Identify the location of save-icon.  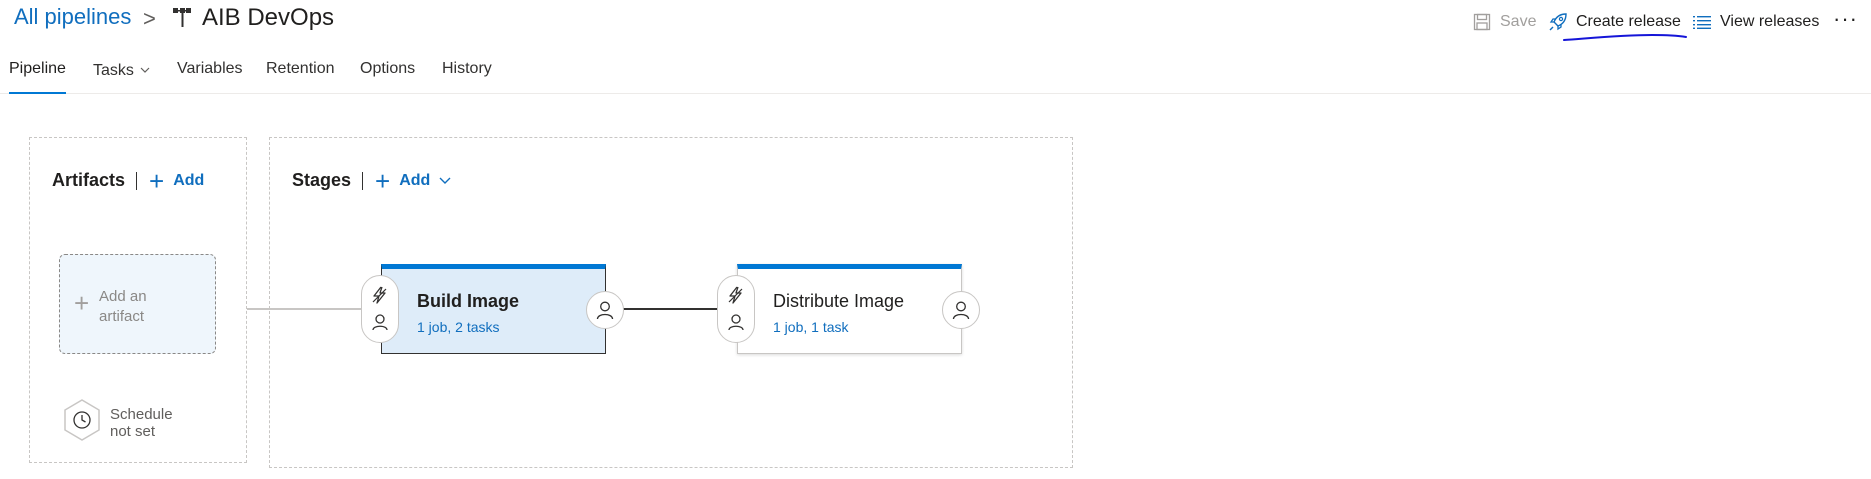
(1482, 22).